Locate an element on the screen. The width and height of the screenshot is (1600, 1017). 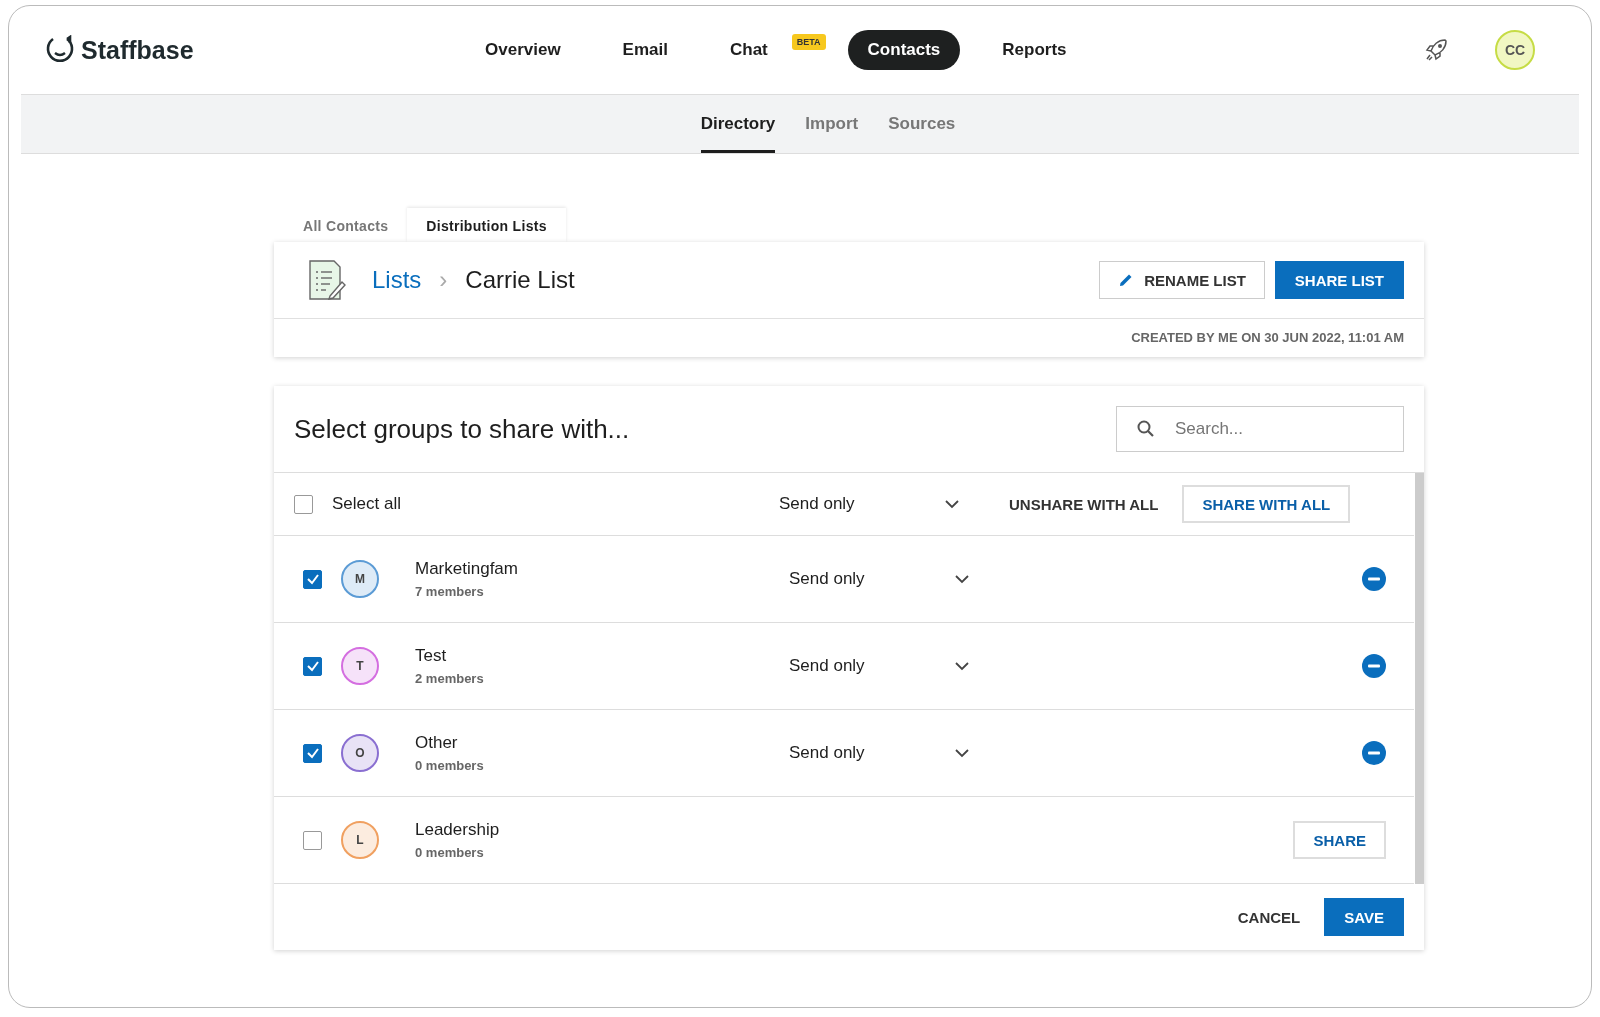
breadcrumb-link: Lists is located at coordinates (397, 280).